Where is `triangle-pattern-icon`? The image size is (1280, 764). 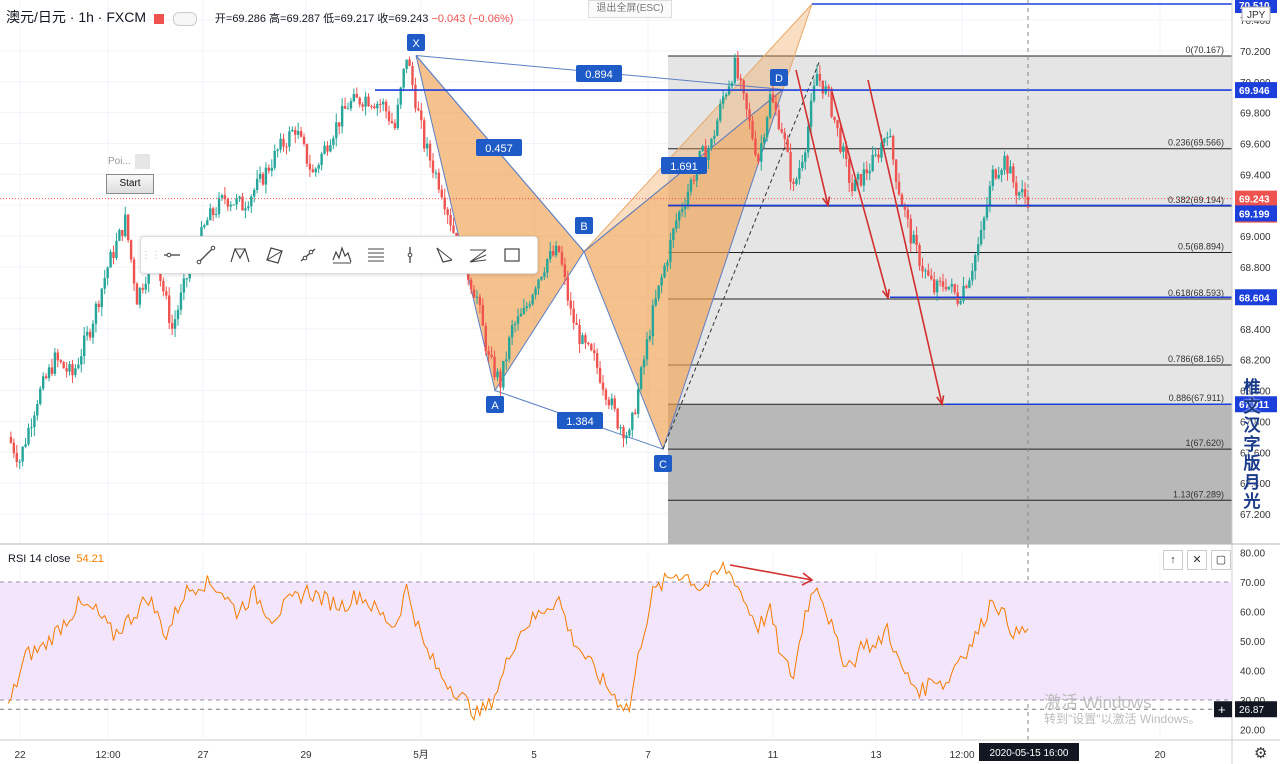
triangle-pattern-icon is located at coordinates (444, 255).